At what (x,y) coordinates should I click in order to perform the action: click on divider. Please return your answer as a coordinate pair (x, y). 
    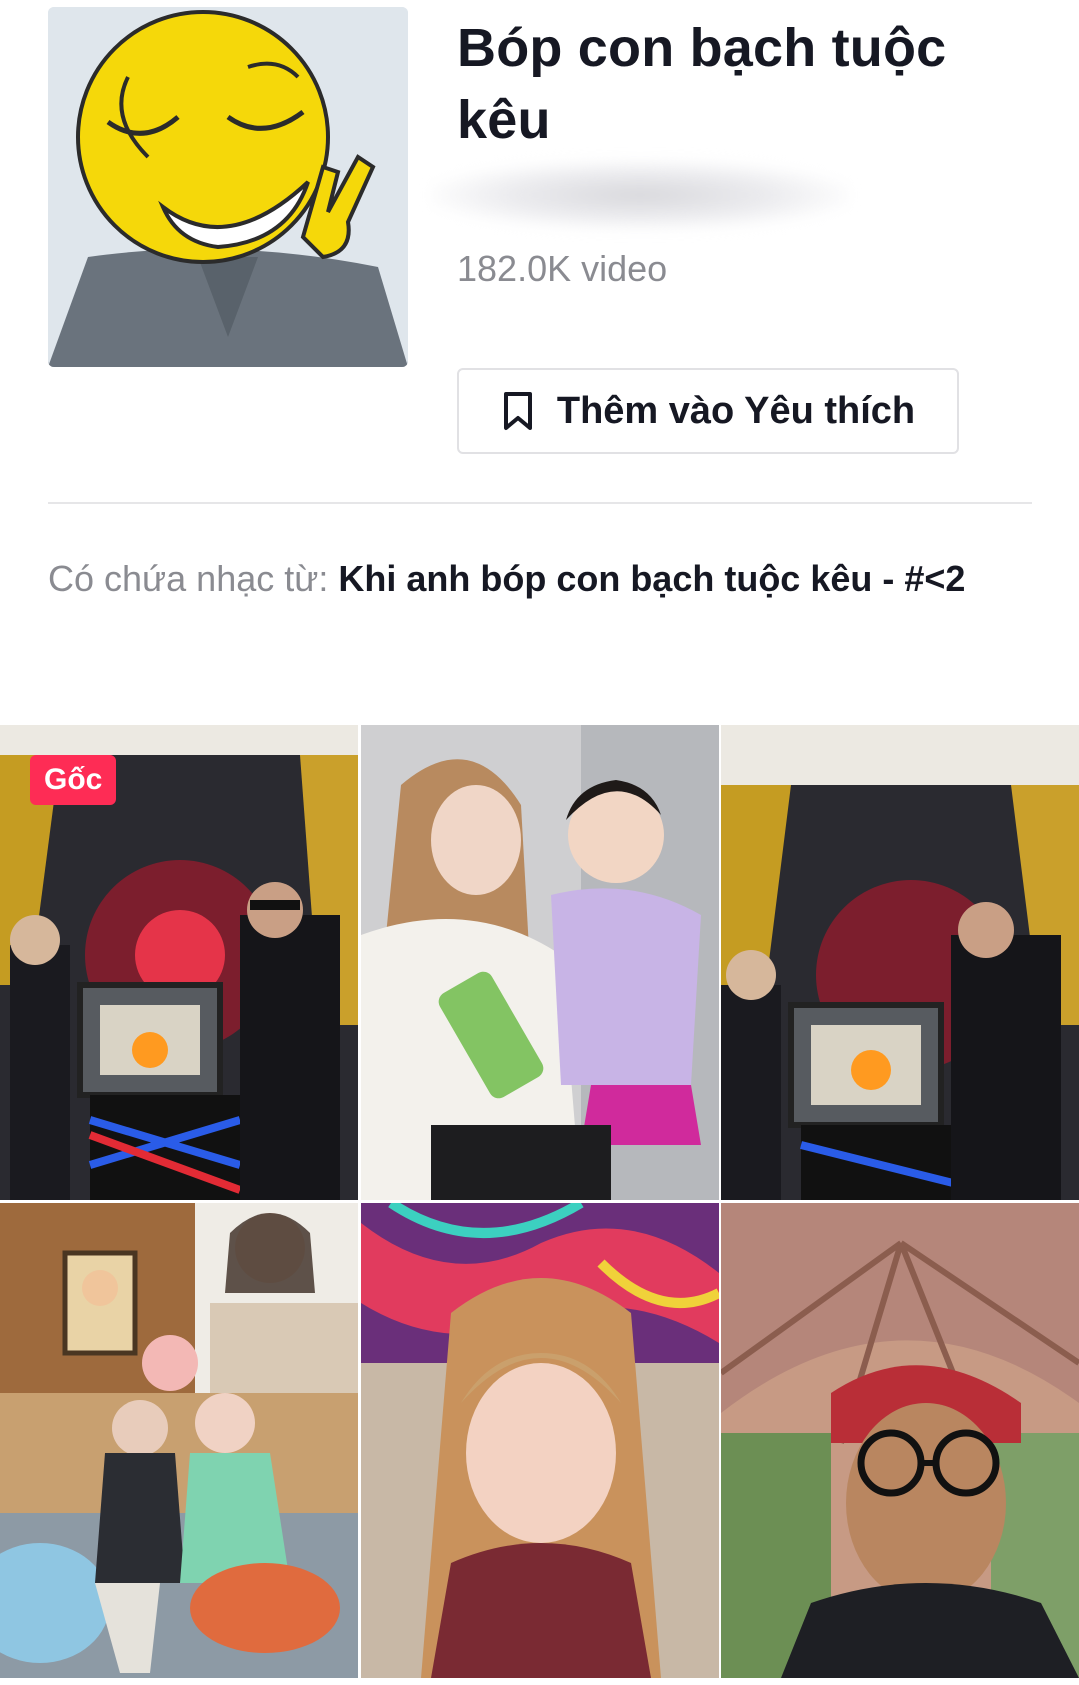
    Looking at the image, I should click on (540, 503).